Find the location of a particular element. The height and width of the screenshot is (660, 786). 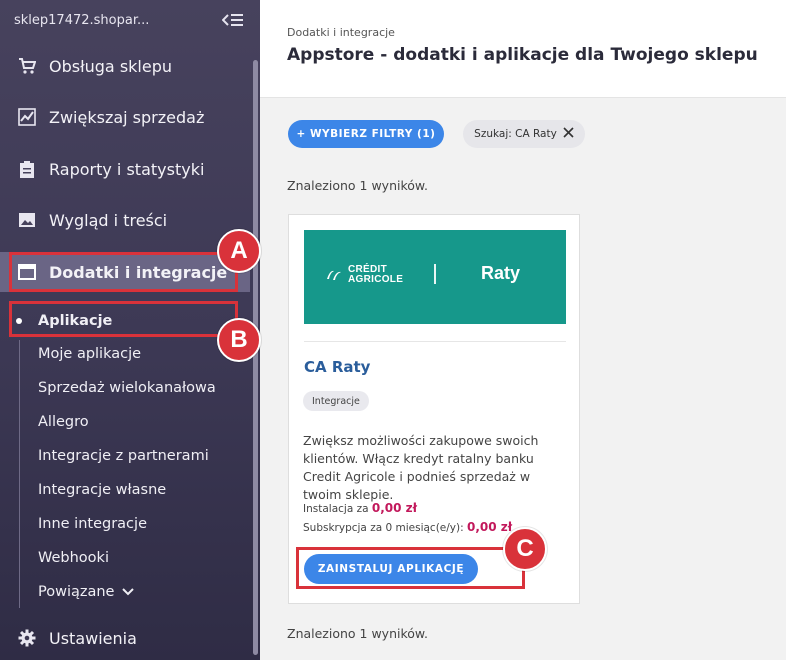

sidebar-item-label: Zwiększaj sprzedaż is located at coordinates (127, 117).